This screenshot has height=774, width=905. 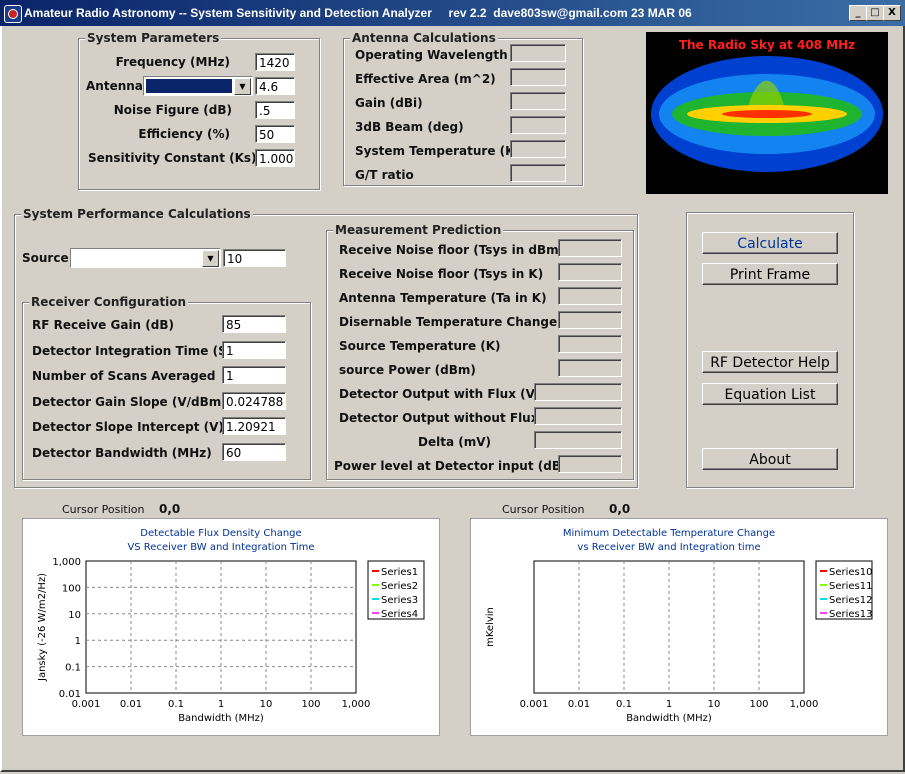 I want to click on antenna-calc-label: G/T ratio, so click(x=384, y=175).